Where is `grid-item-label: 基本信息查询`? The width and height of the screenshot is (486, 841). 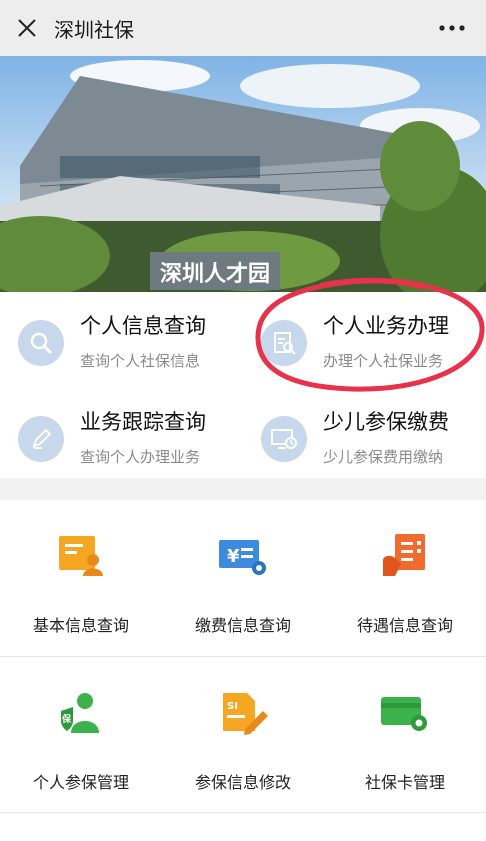 grid-item-label: 基本信息查询 is located at coordinates (80, 625).